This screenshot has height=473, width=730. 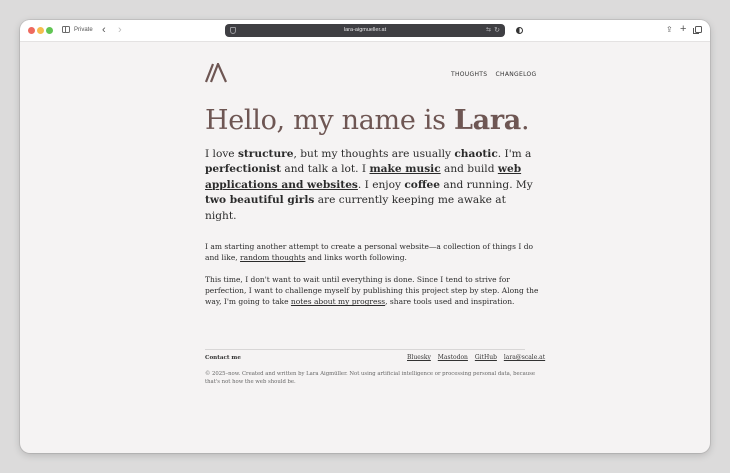 I want to click on top-navigation: THOUGHTS CHANGELOG, so click(x=490, y=74).